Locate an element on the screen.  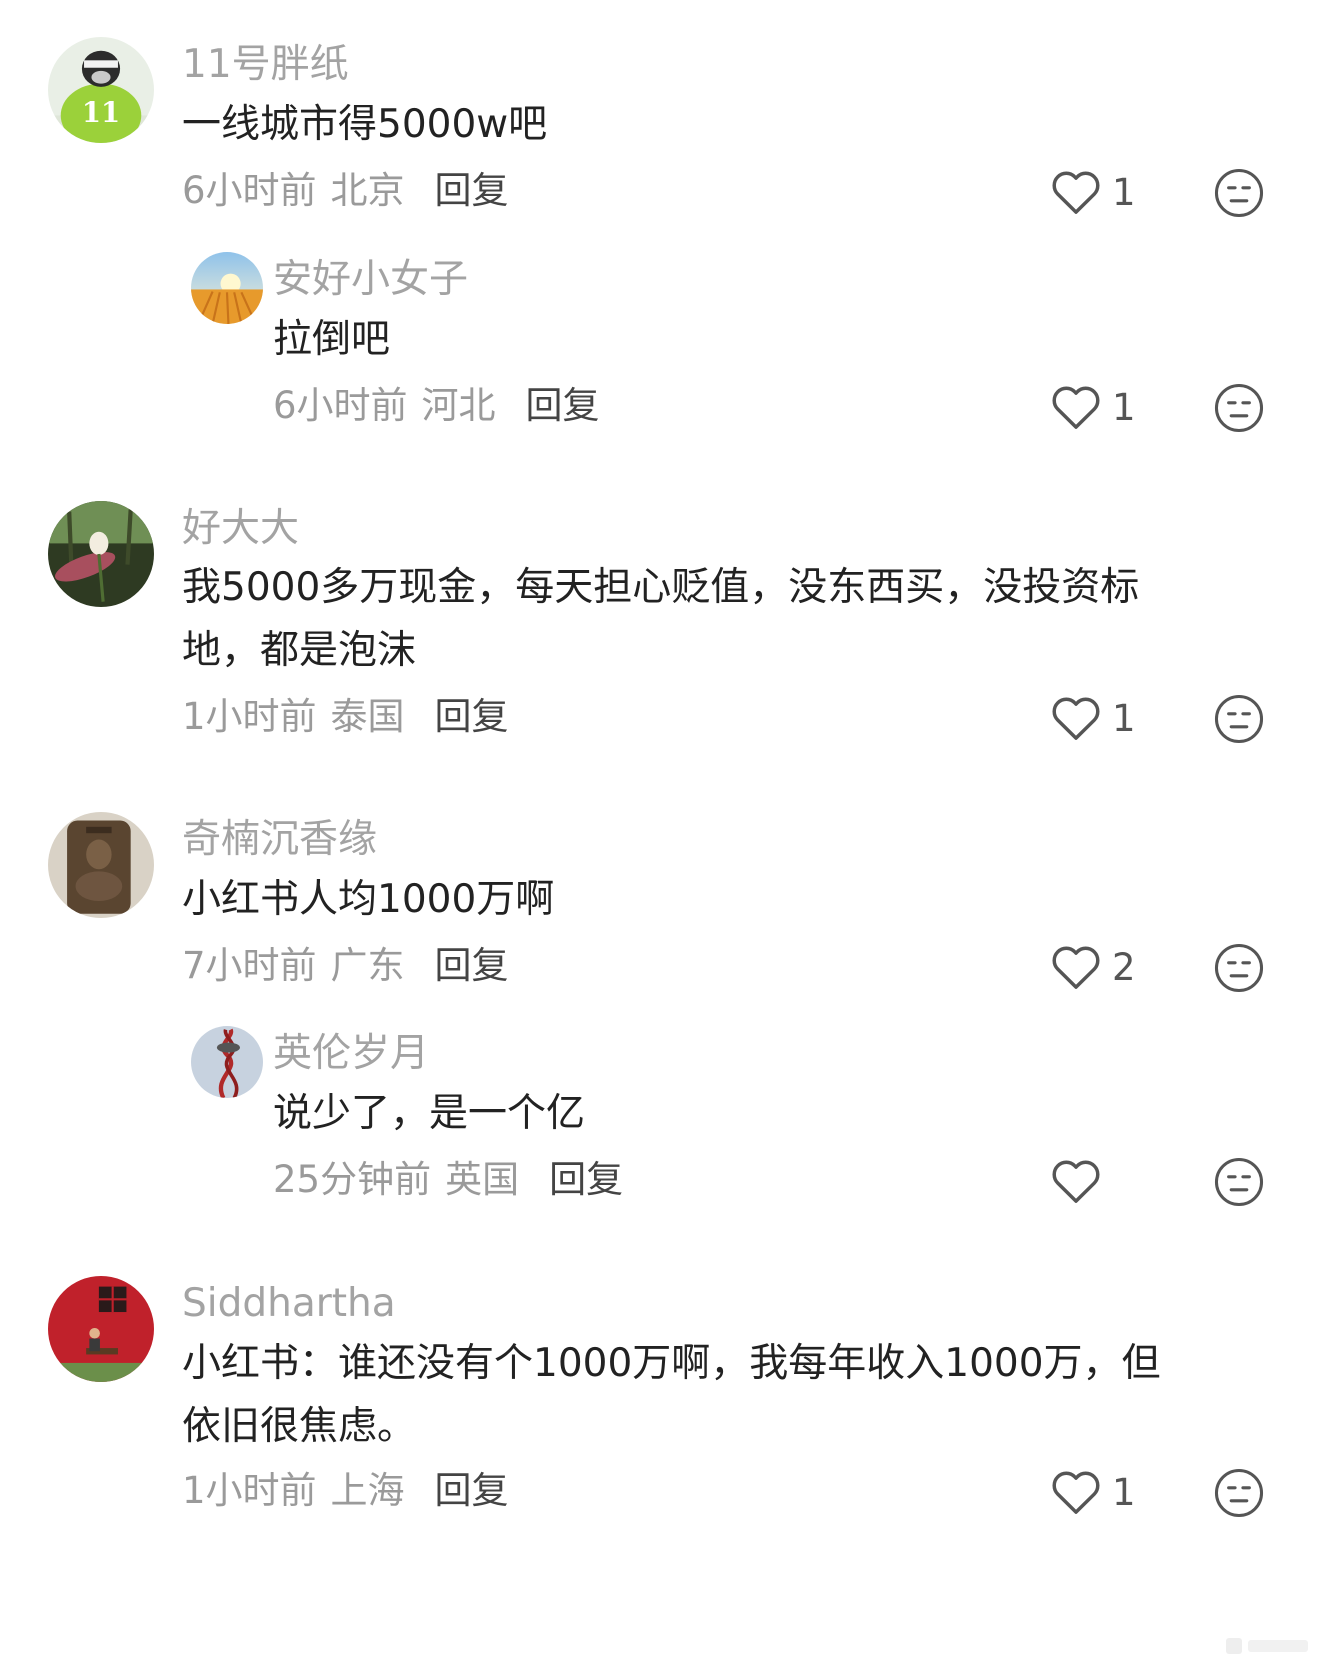
comment-text-line-2: 依旧很焦虑。 is located at coordinates (299, 1426).